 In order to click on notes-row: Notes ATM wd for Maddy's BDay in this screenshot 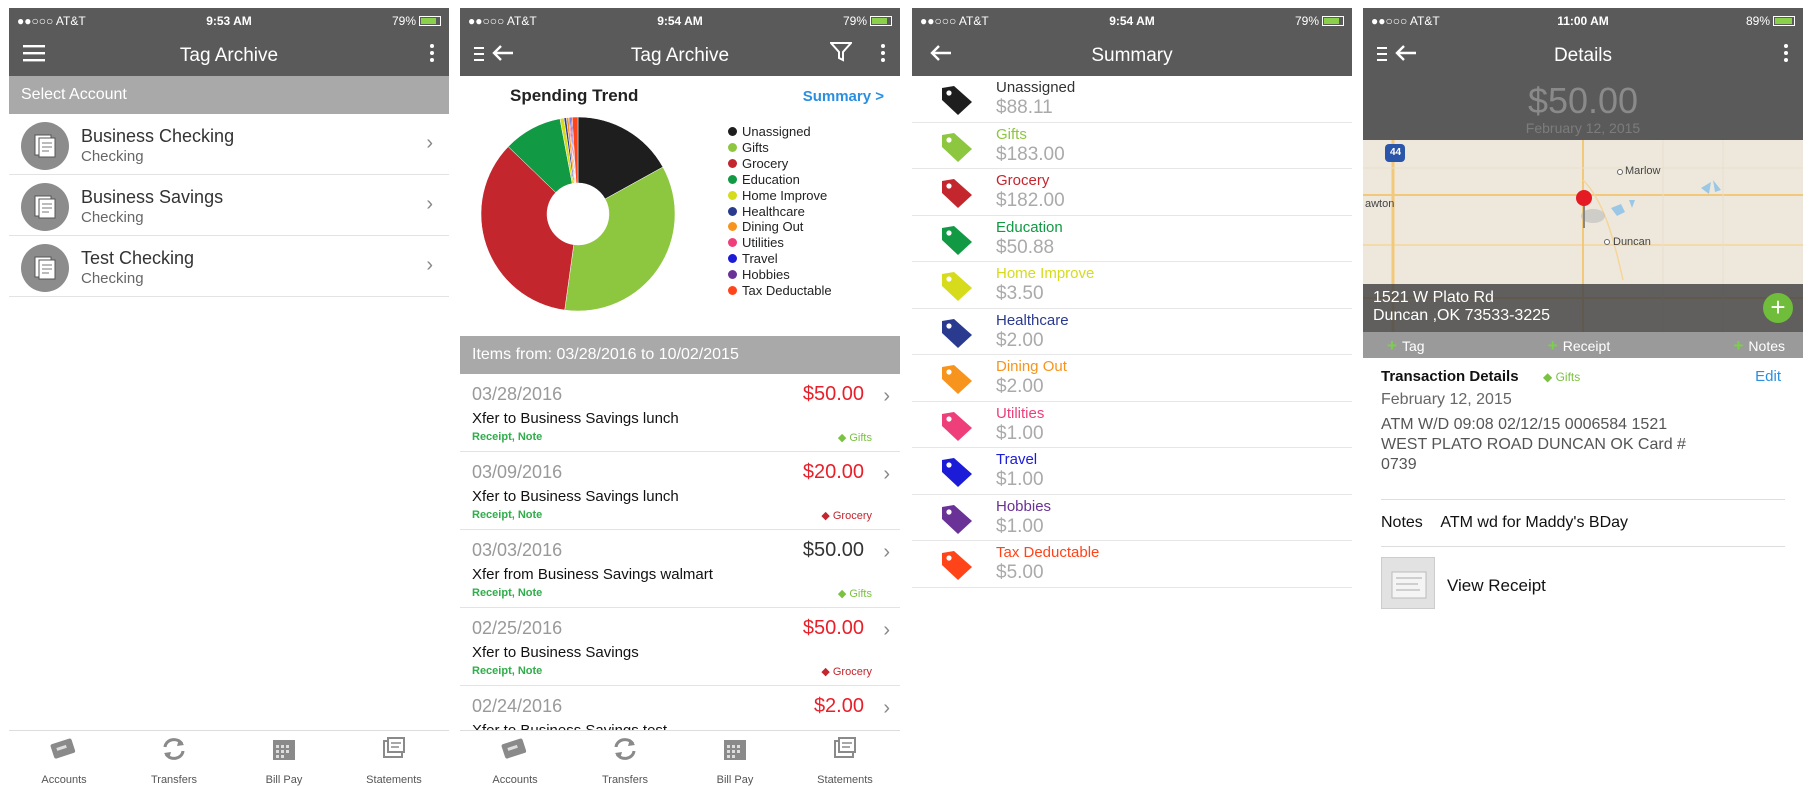, I will do `click(1583, 523)`.